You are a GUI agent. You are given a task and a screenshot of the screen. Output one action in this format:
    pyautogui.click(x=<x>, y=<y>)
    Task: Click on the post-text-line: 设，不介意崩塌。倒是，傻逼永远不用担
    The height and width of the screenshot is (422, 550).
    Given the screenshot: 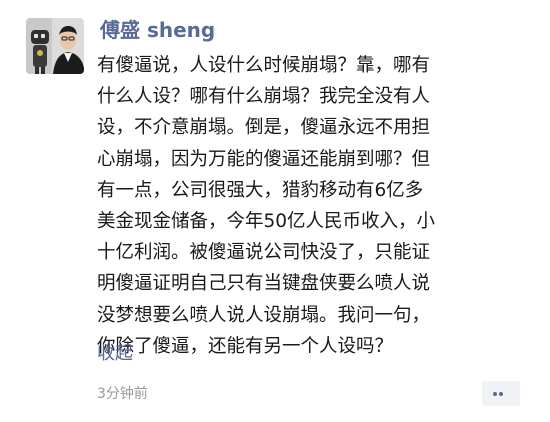 What is the action you would take?
    pyautogui.click(x=264, y=128)
    